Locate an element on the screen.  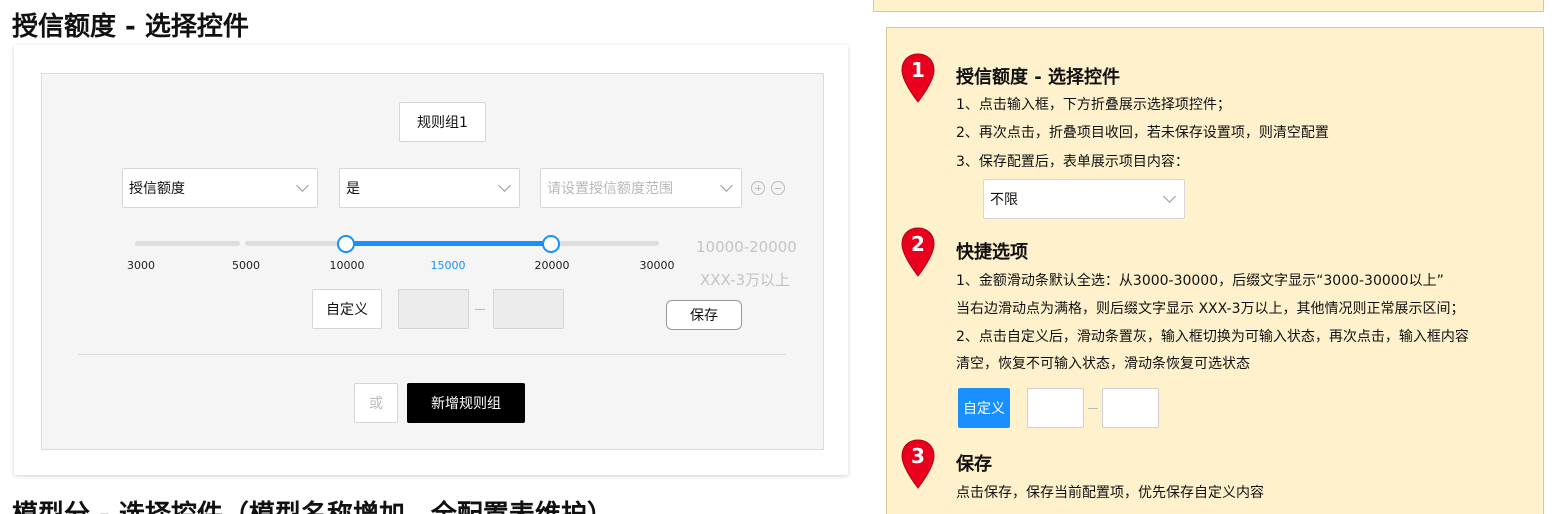
example-min-input is located at coordinates (1055, 408).